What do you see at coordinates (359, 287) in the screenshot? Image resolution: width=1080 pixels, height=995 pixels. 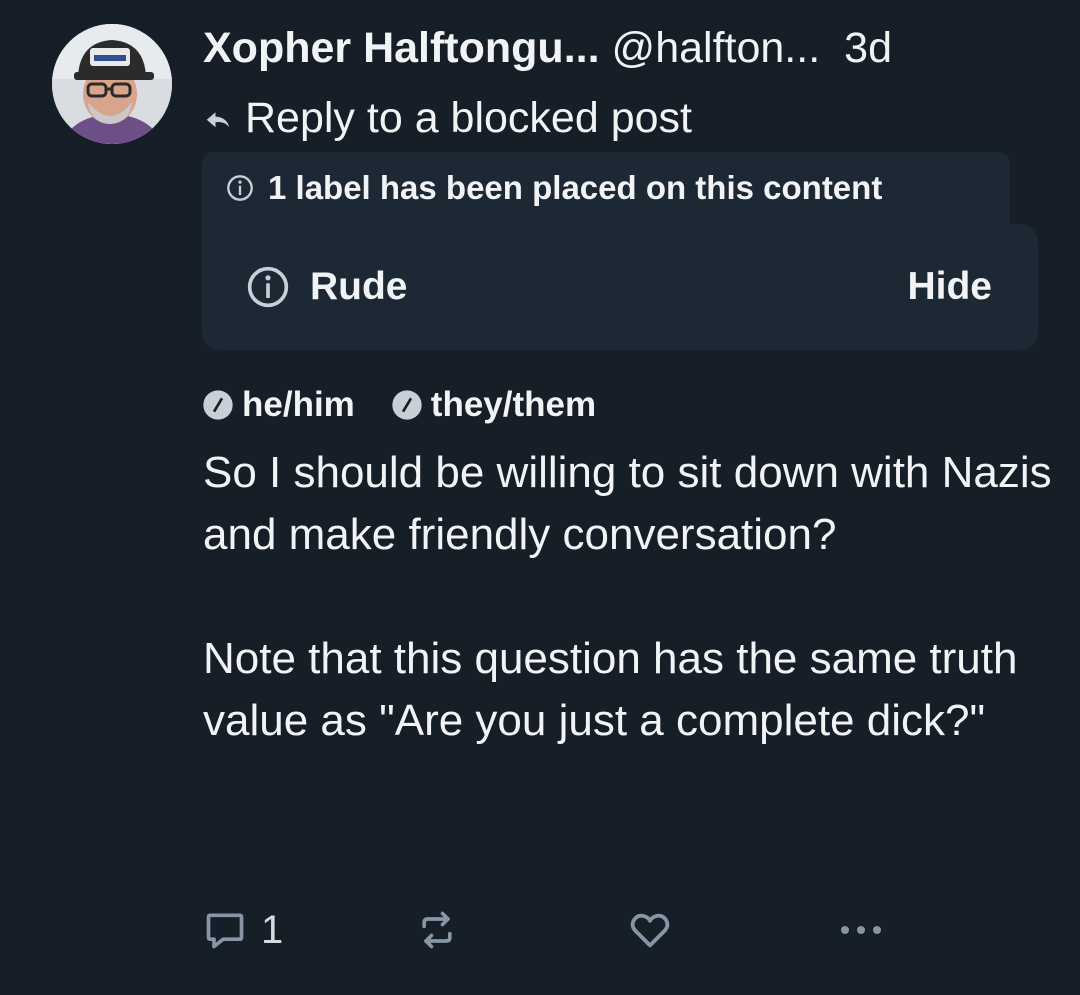 I see `label-name: Rude` at bounding box center [359, 287].